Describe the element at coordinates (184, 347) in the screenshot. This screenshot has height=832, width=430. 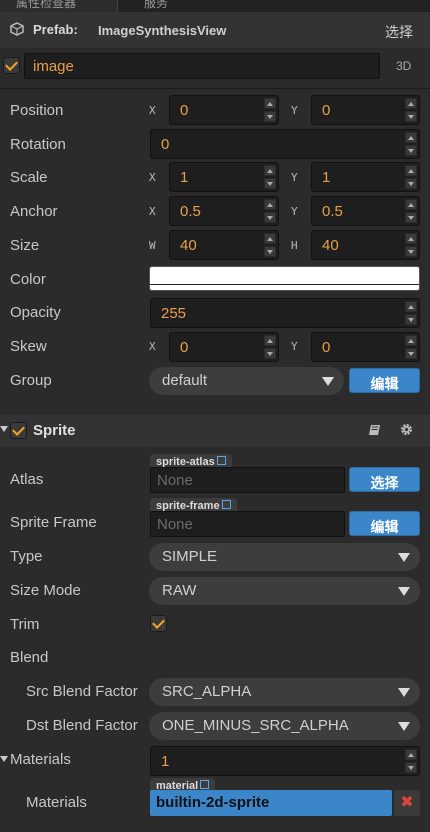
I see `skew-x-value: 0` at that location.